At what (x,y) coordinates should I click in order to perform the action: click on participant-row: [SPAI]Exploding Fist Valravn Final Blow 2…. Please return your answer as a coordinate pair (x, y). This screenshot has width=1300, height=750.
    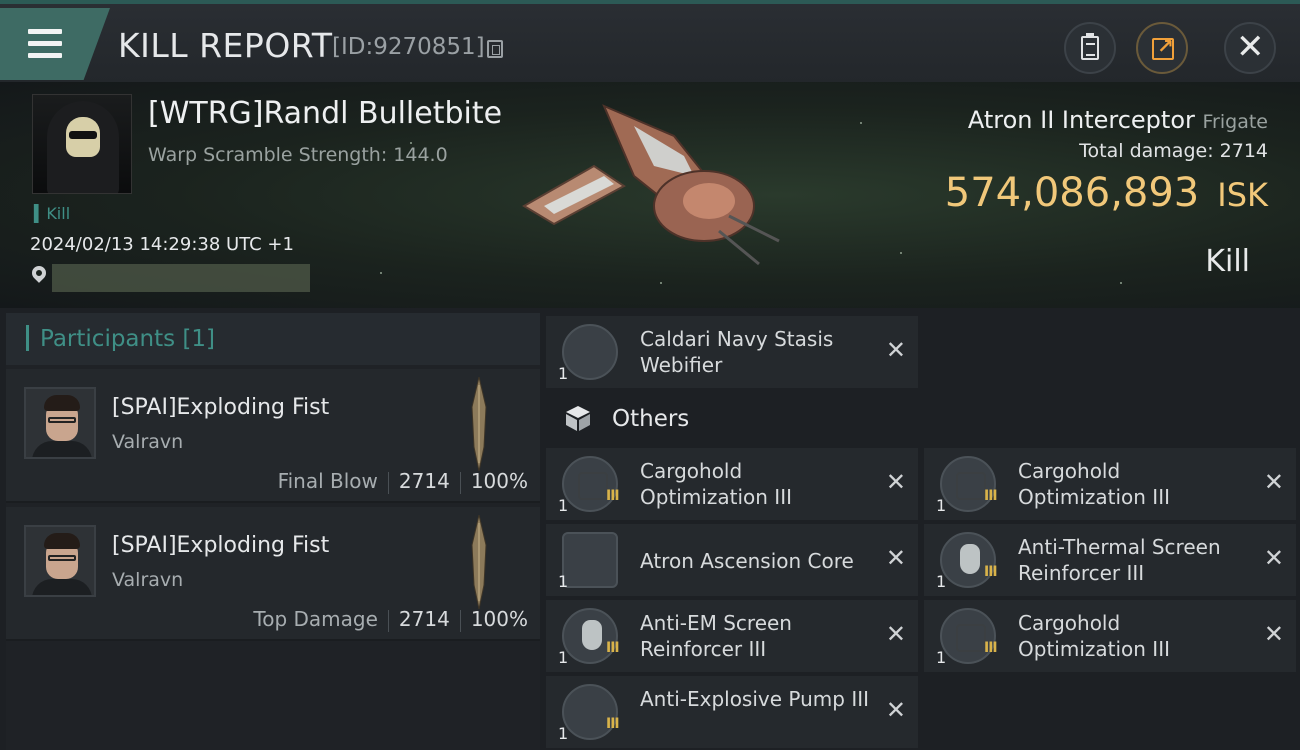
    Looking at the image, I should click on (273, 436).